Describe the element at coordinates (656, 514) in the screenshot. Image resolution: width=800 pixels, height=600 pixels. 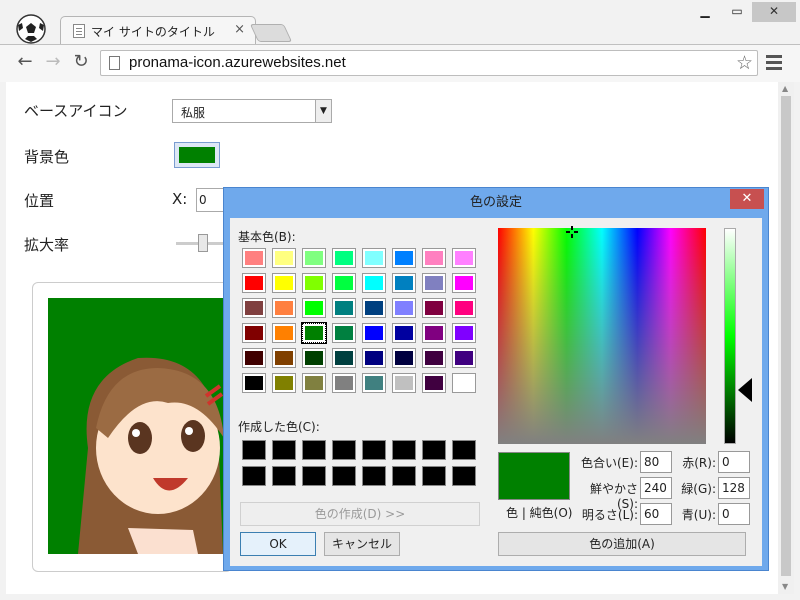
I see `lum-field: 60` at that location.